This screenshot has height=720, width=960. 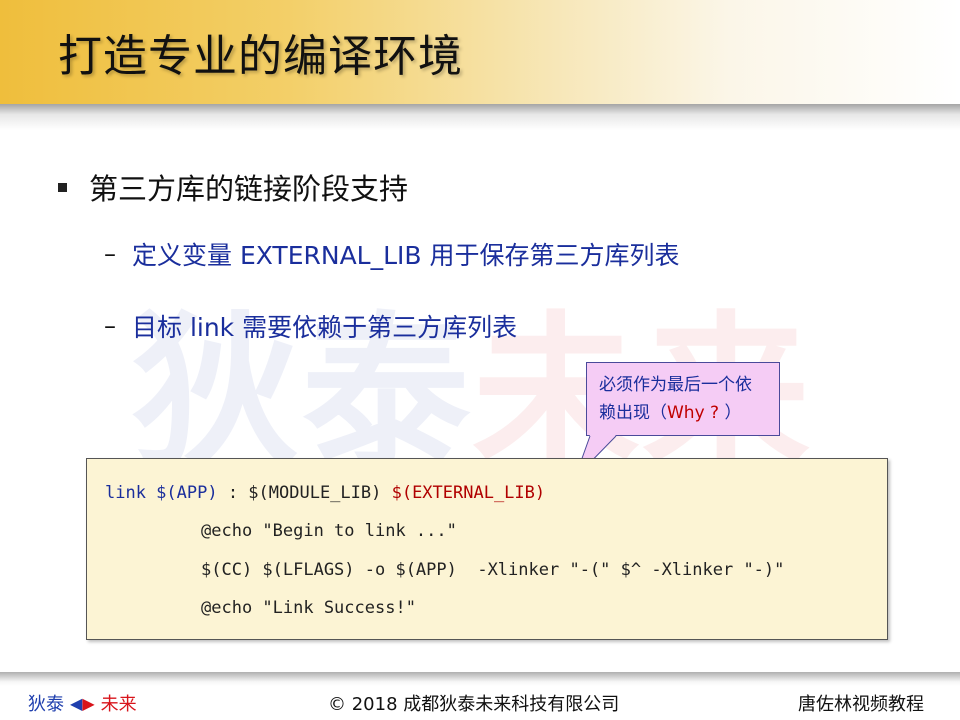 What do you see at coordinates (633, 413) in the screenshot?
I see `callout-prefix: 赖出现（` at bounding box center [633, 413].